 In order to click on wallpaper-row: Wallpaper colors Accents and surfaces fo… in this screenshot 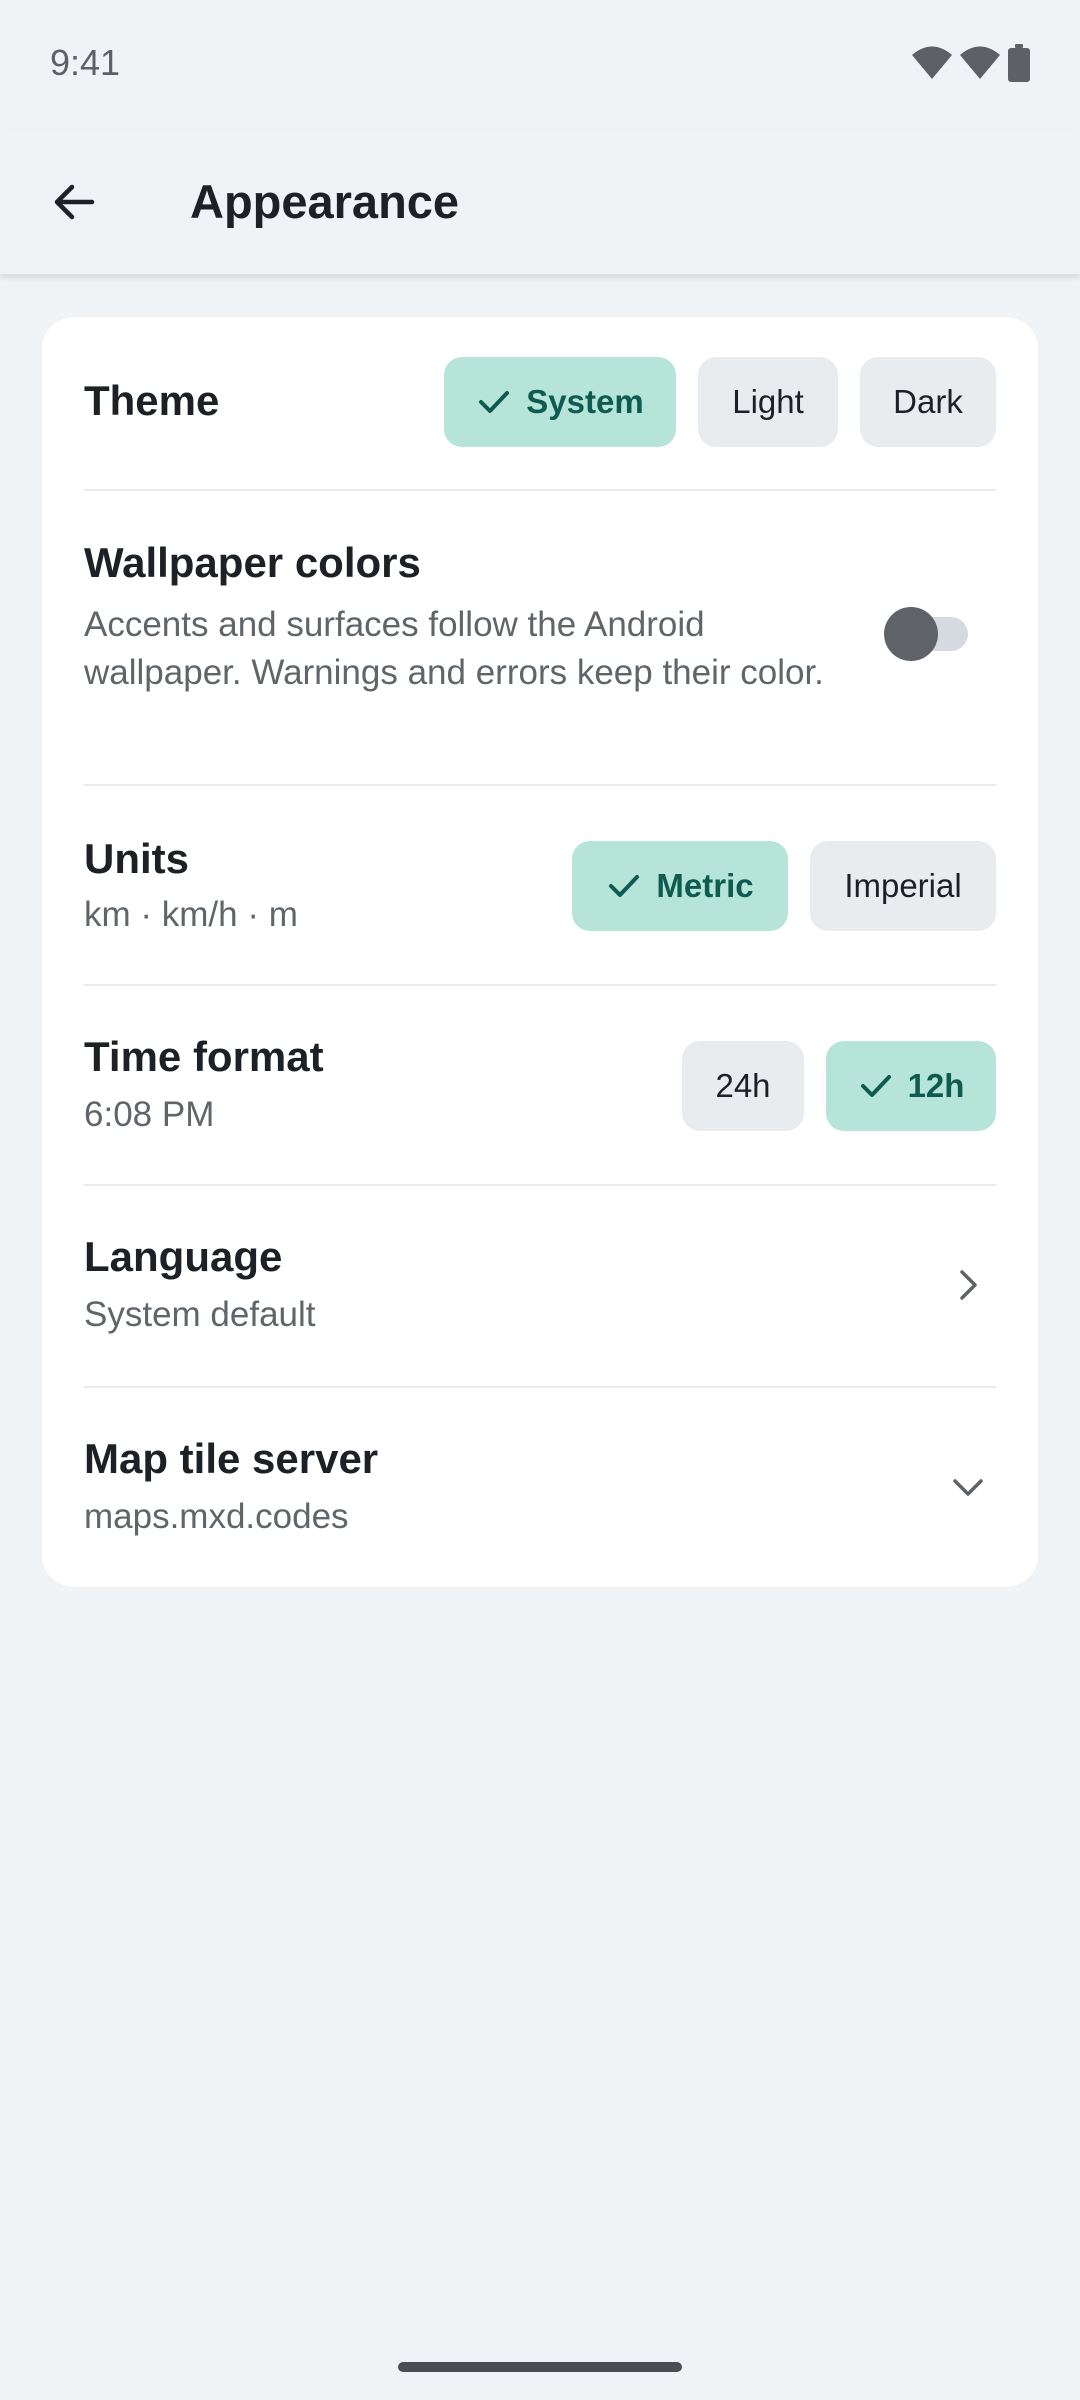, I will do `click(540, 639)`.